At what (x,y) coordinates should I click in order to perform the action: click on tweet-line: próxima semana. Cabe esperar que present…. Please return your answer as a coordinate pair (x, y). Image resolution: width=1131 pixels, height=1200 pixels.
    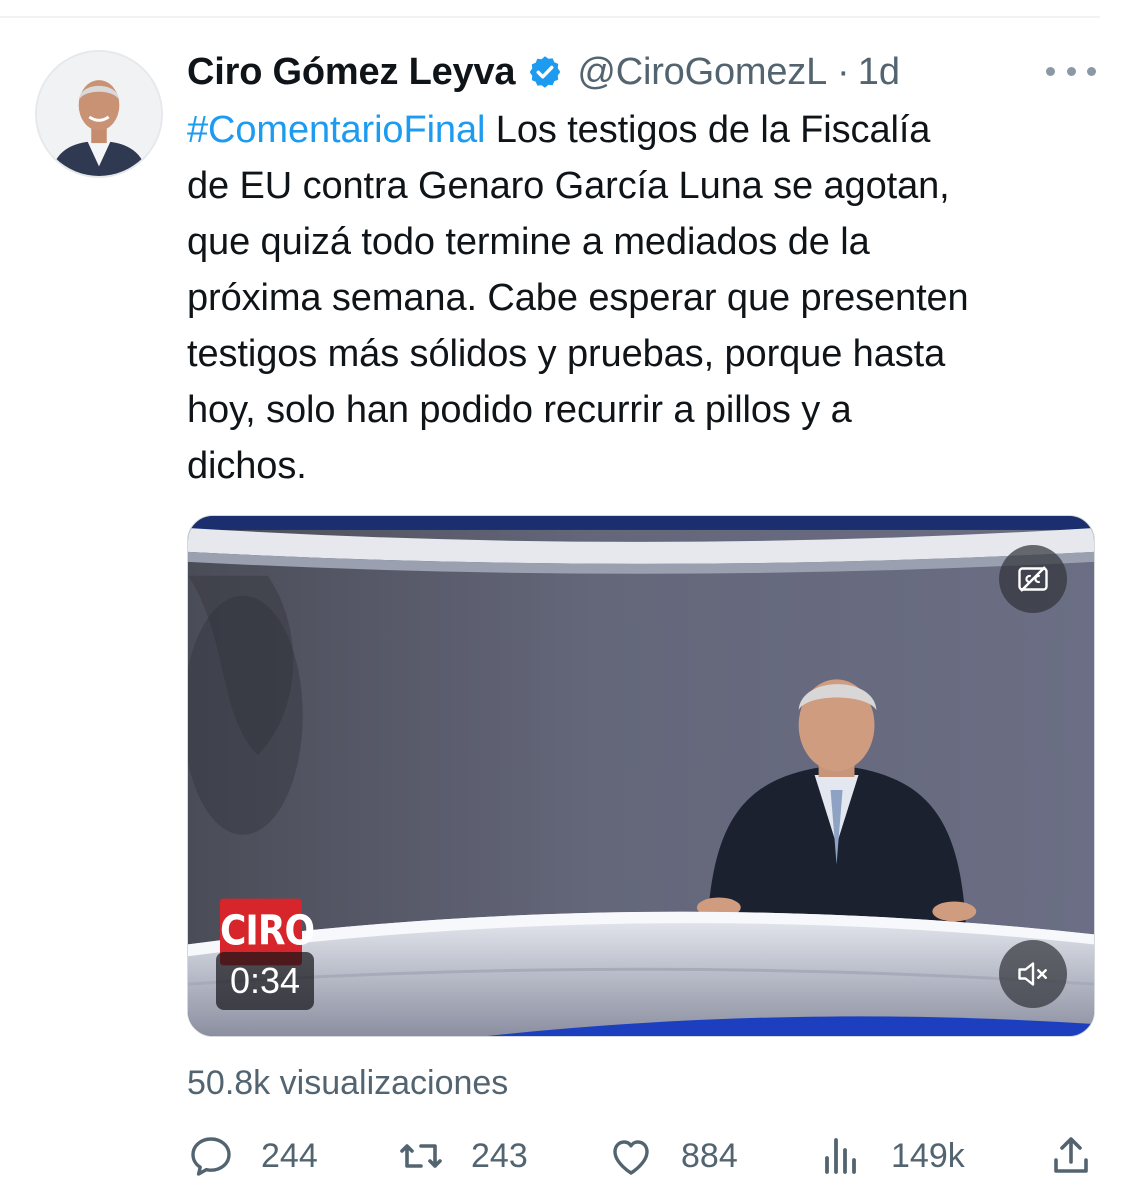
    Looking at the image, I should click on (578, 298).